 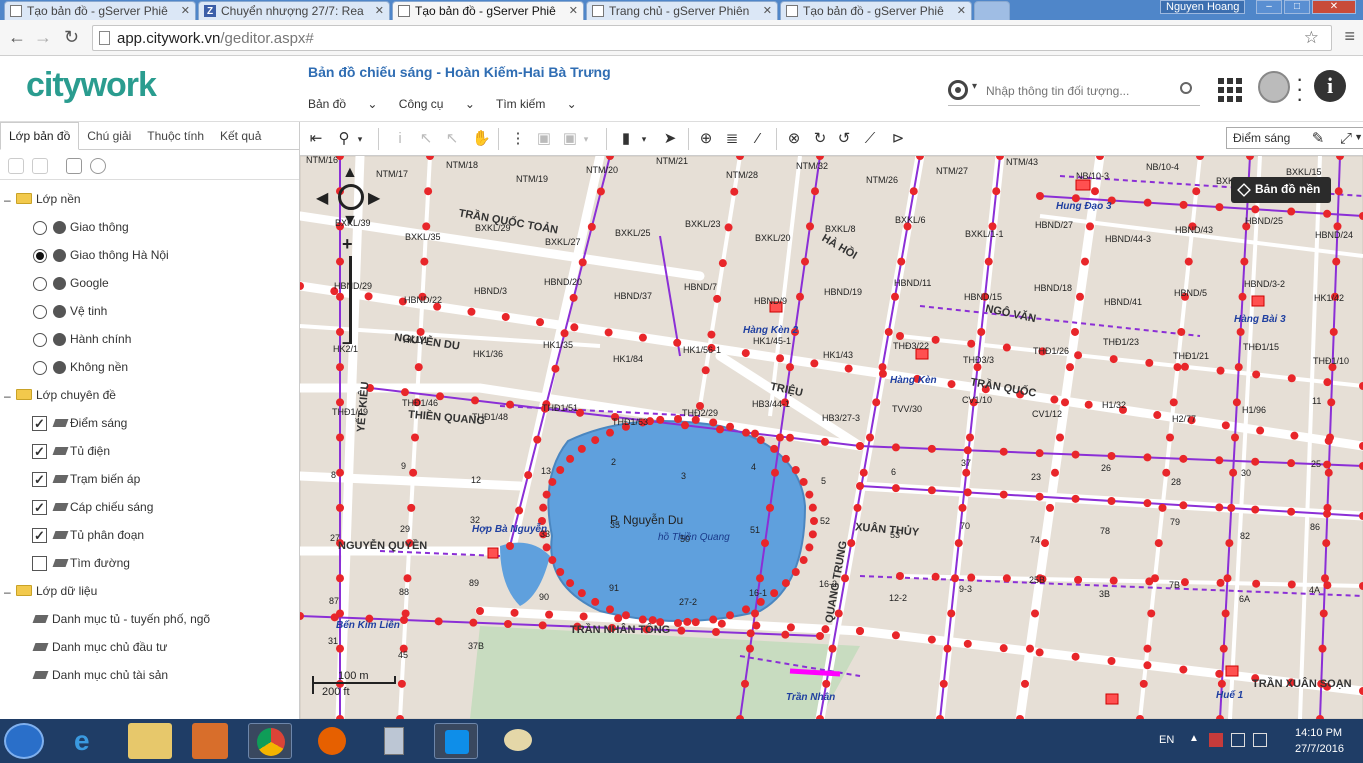 I want to click on apps-grid-icon, so click(x=1230, y=90).